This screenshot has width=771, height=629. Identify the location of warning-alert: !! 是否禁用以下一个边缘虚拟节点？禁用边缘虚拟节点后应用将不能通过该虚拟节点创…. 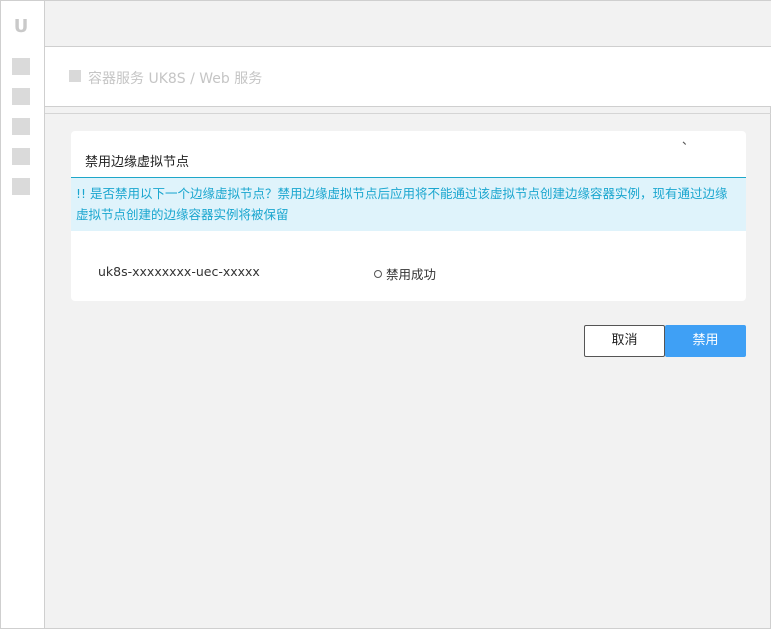
(408, 204).